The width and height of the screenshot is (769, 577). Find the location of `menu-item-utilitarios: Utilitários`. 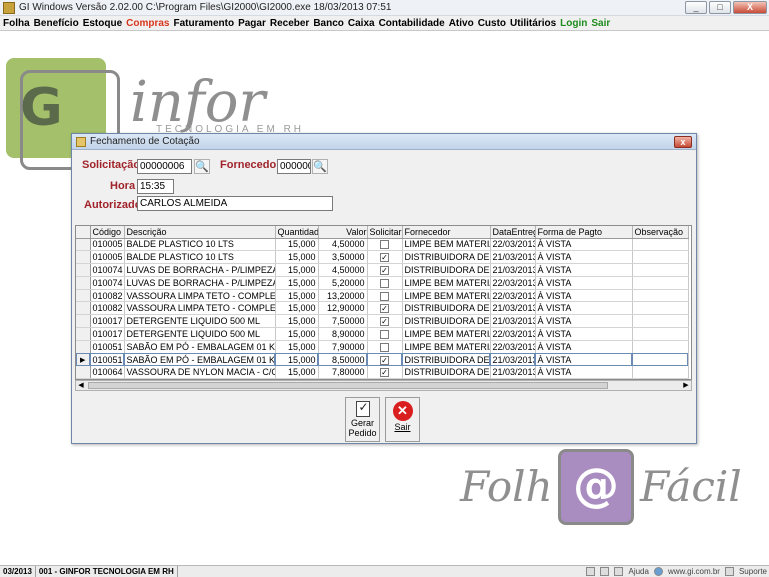

menu-item-utilitarios: Utilitários is located at coordinates (533, 23).